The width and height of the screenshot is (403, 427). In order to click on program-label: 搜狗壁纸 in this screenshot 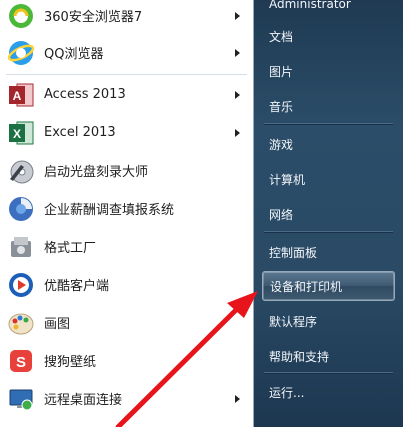, I will do `click(70, 362)`.